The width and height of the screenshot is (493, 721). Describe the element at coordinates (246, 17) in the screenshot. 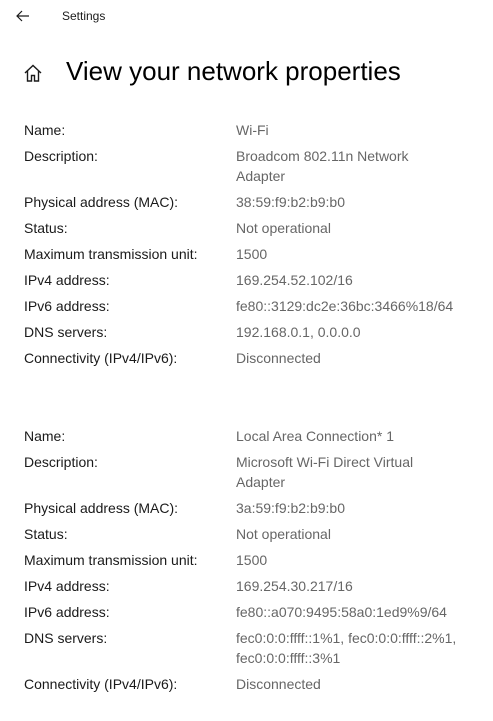

I see `title-bar: Settings` at that location.